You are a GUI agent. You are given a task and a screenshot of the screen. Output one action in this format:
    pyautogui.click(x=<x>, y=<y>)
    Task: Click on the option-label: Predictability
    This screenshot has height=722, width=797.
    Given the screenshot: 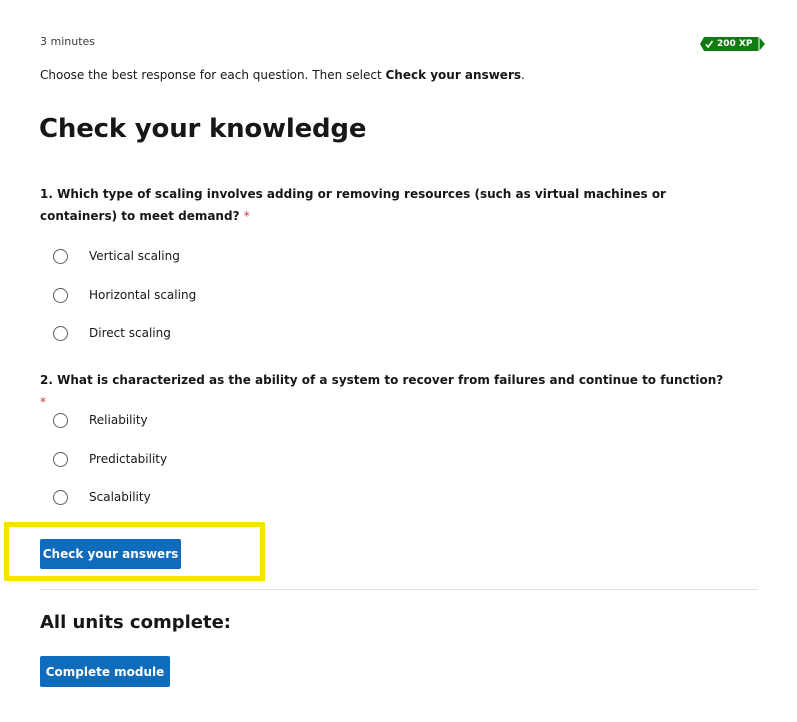 What is the action you would take?
    pyautogui.click(x=128, y=459)
    